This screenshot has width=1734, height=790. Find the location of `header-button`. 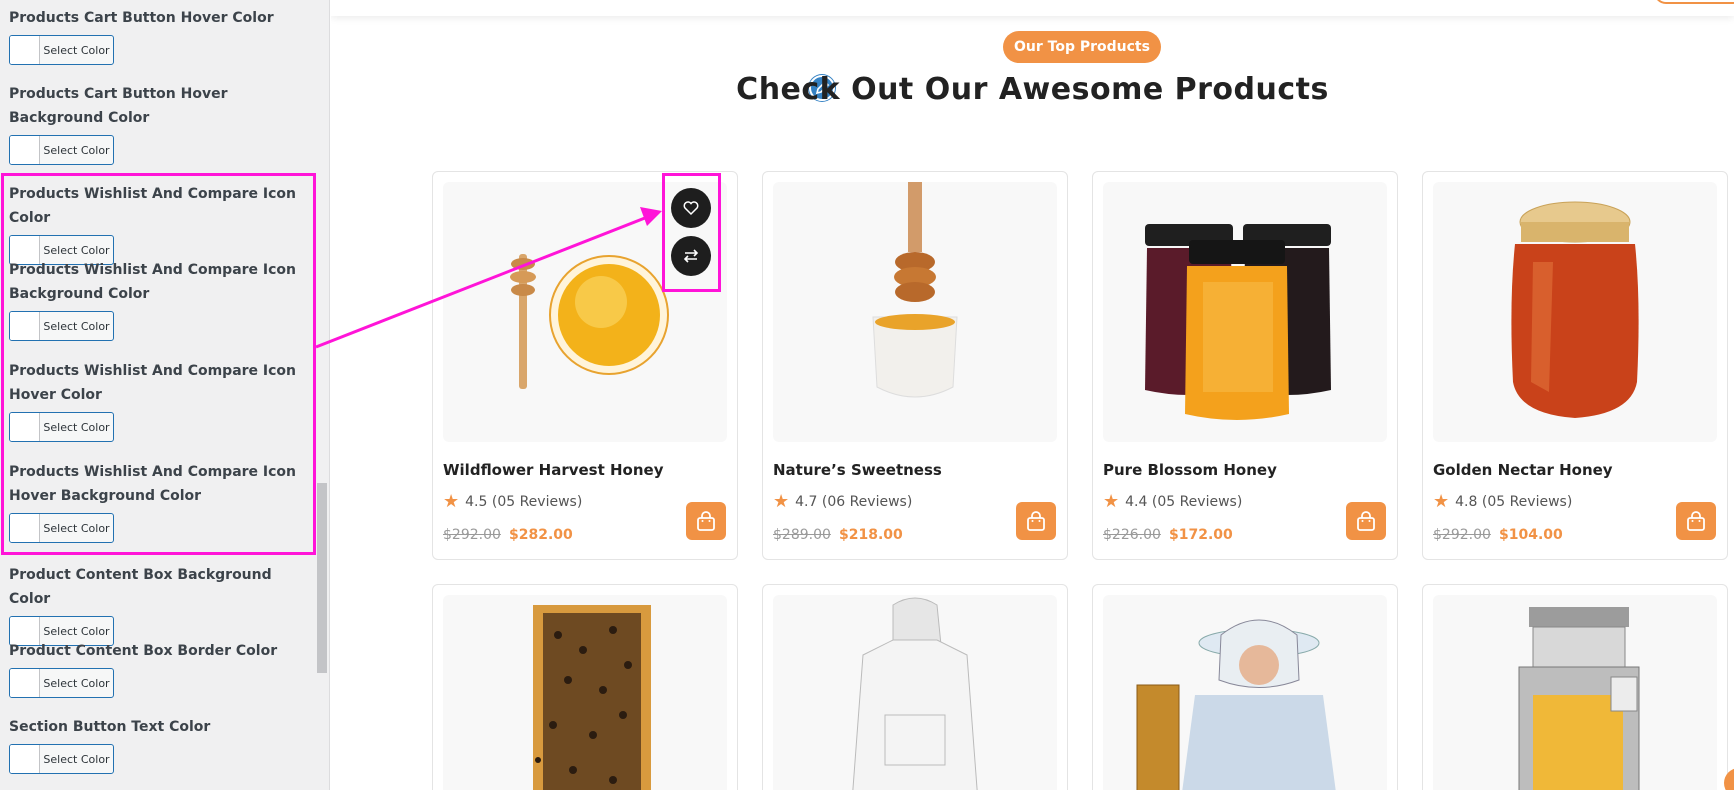

header-button is located at coordinates (1694, 2).